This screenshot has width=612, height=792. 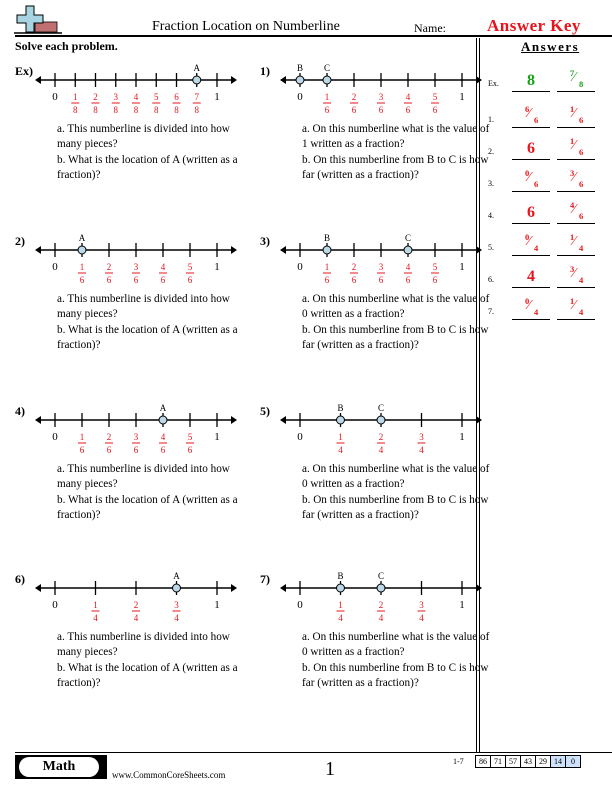 What do you see at coordinates (313, 752) in the screenshot?
I see `footer-rule` at bounding box center [313, 752].